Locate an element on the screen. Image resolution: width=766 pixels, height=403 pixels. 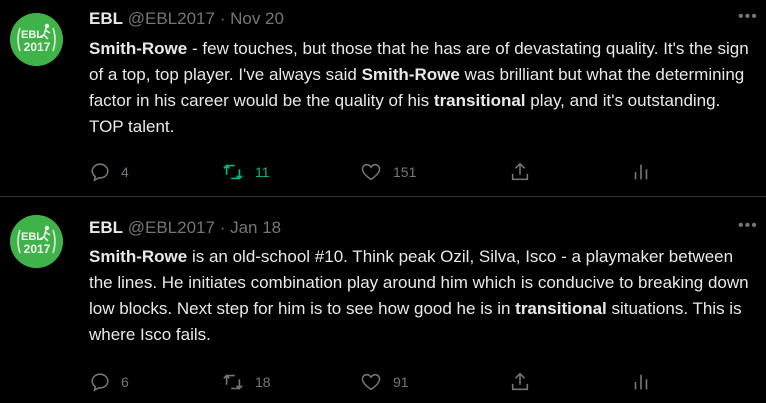
tweet-header: EBL @EBL2017 · Nov 20 is located at coordinates (186, 19).